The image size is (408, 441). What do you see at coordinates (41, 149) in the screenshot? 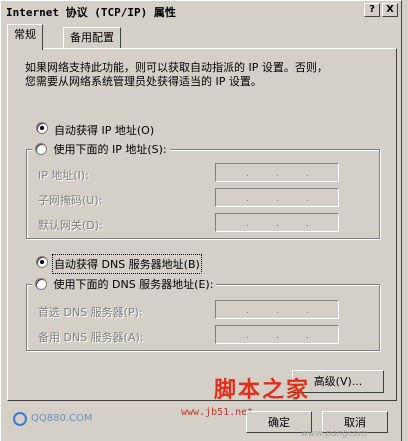
I see `manual-ip-radio` at bounding box center [41, 149].